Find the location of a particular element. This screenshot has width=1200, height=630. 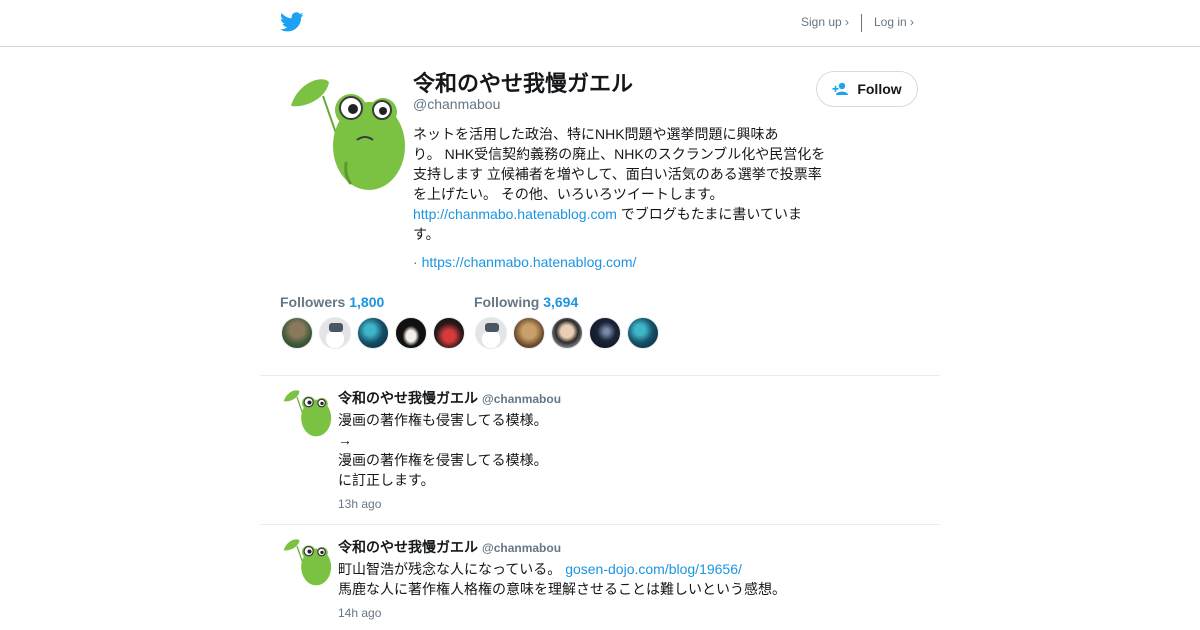

tweet-timestamp: 13h ago is located at coordinates (359, 504).